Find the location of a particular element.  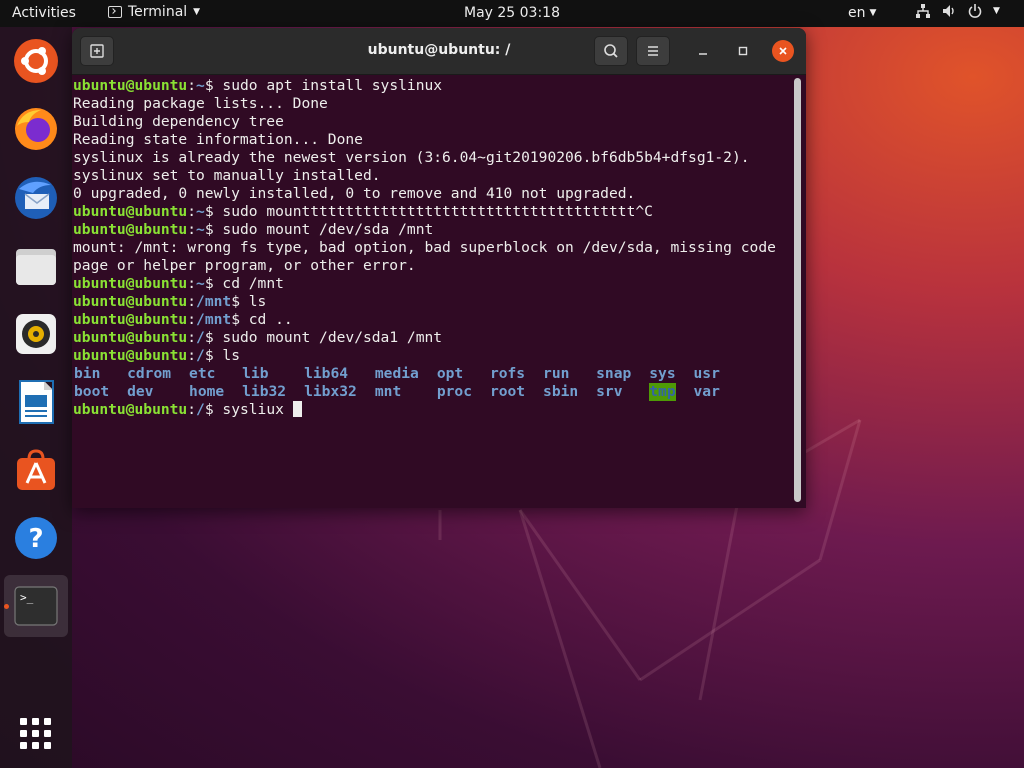

document-icon is located at coordinates (36, 402).